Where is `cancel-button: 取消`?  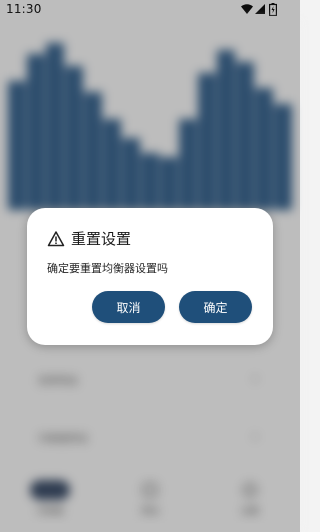
cancel-button: 取消 is located at coordinates (128, 307).